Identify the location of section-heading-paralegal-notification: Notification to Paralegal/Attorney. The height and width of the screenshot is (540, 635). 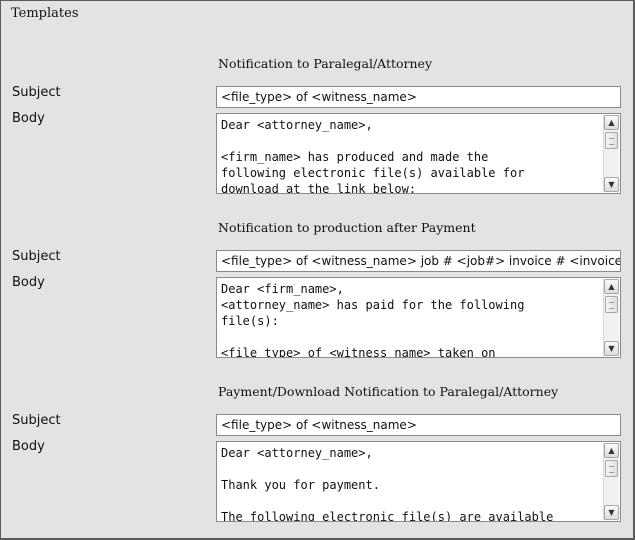
(325, 63).